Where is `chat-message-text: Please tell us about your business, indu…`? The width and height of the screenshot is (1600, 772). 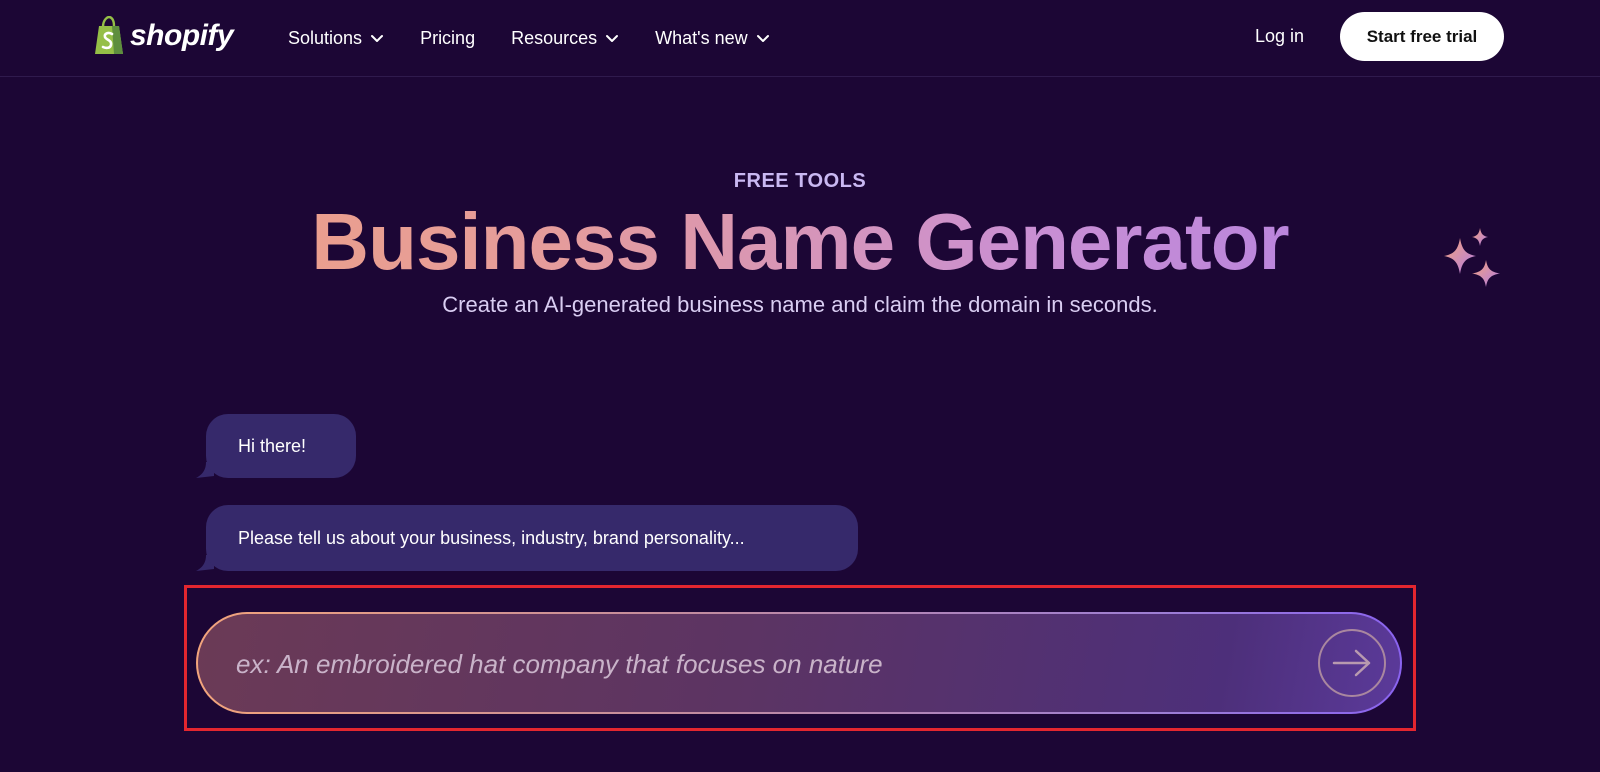 chat-message-text: Please tell us about your business, indu… is located at coordinates (491, 537).